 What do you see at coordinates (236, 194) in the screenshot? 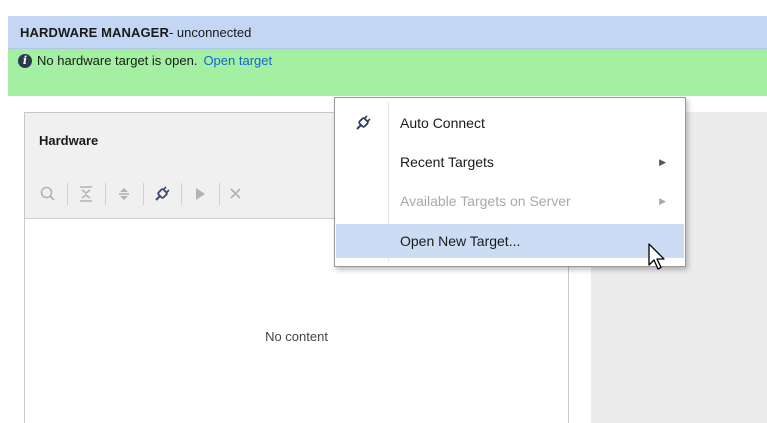
I see `close-icon` at bounding box center [236, 194].